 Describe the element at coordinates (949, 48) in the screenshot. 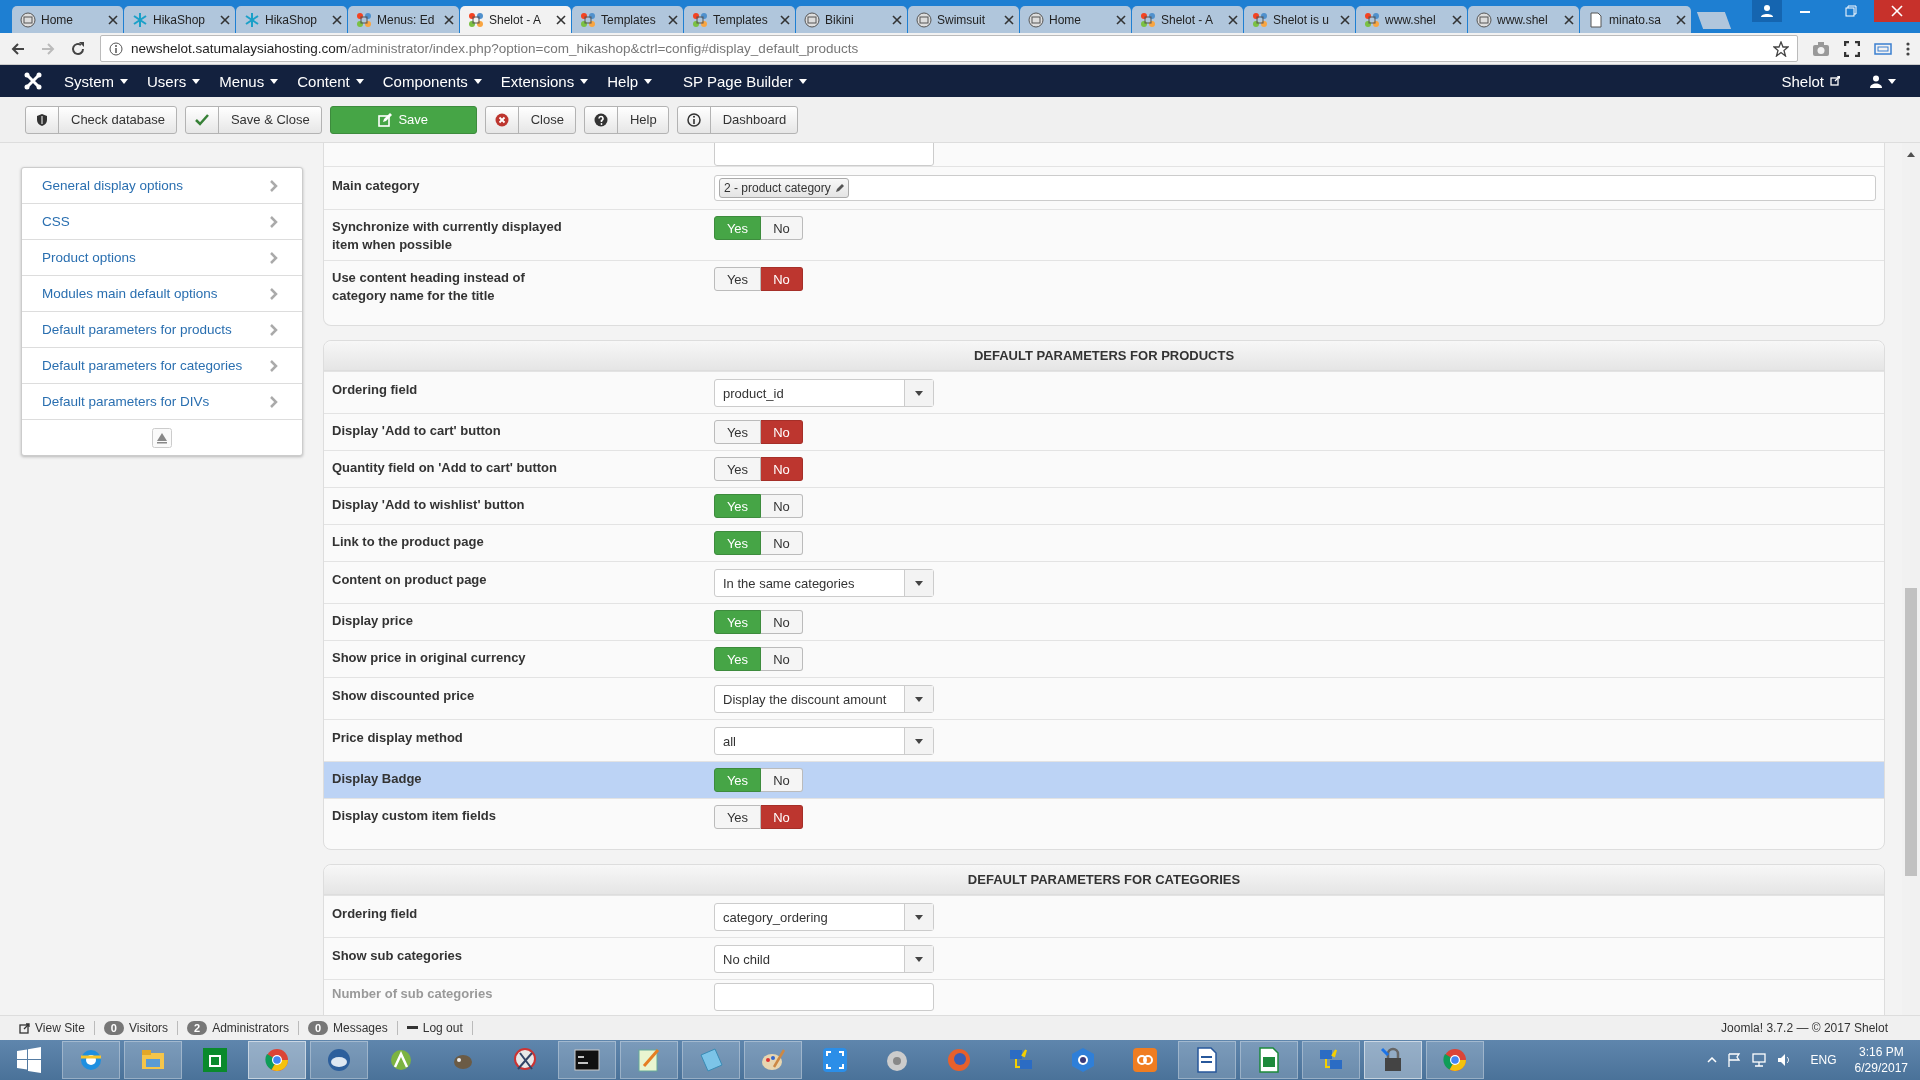

I see `address-field: newshelot.satumalaysiahosting.com/administrator/index.php?option=com_hikashop&ctrl=config#display_default_products` at that location.